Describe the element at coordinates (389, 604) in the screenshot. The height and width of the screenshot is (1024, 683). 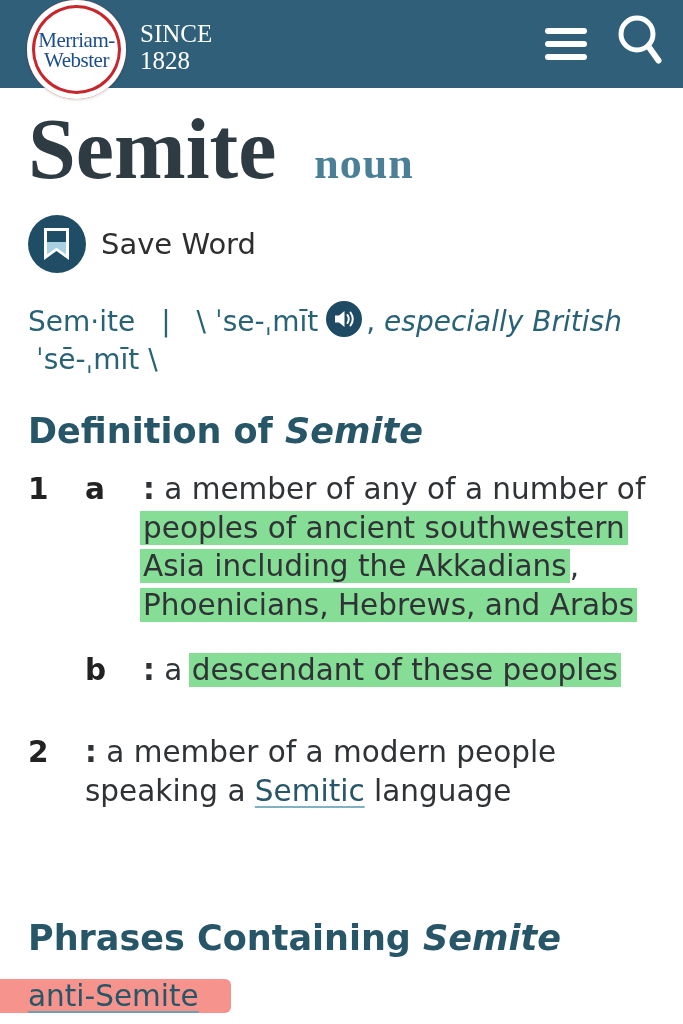
I see `highlighted-text: Phoenicians, Hebrews, and Arabs` at that location.